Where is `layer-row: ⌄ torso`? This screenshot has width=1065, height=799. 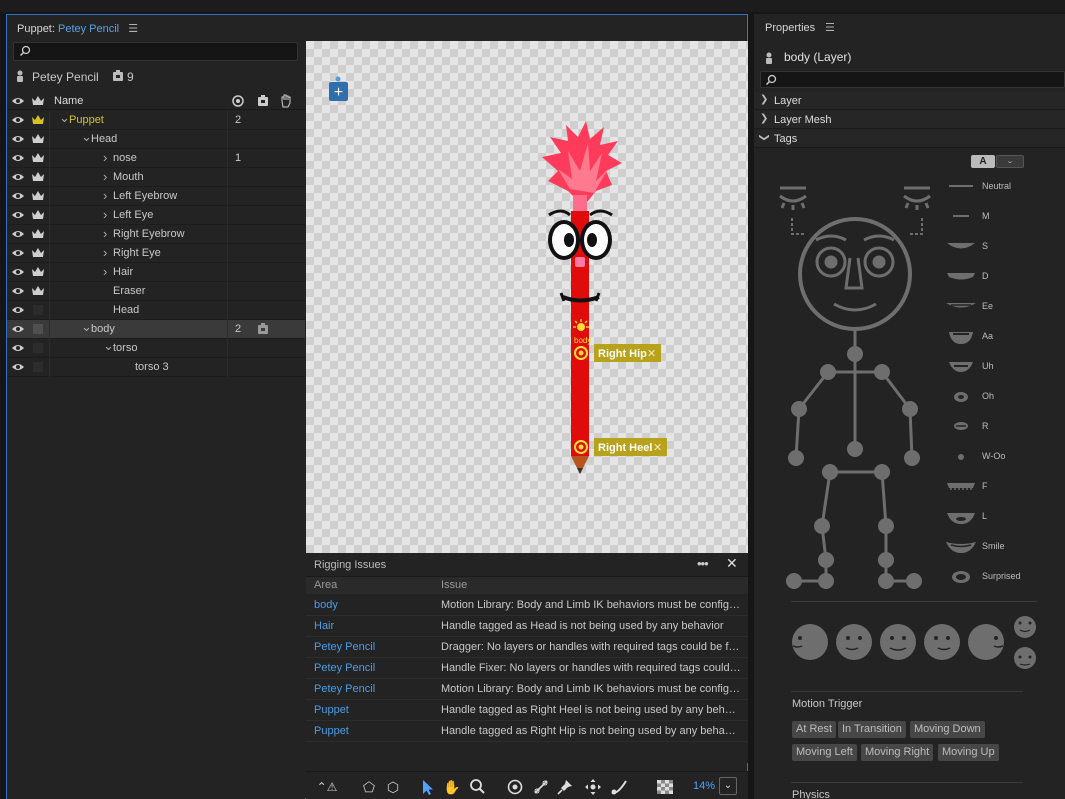 layer-row: ⌄ torso is located at coordinates (156, 348).